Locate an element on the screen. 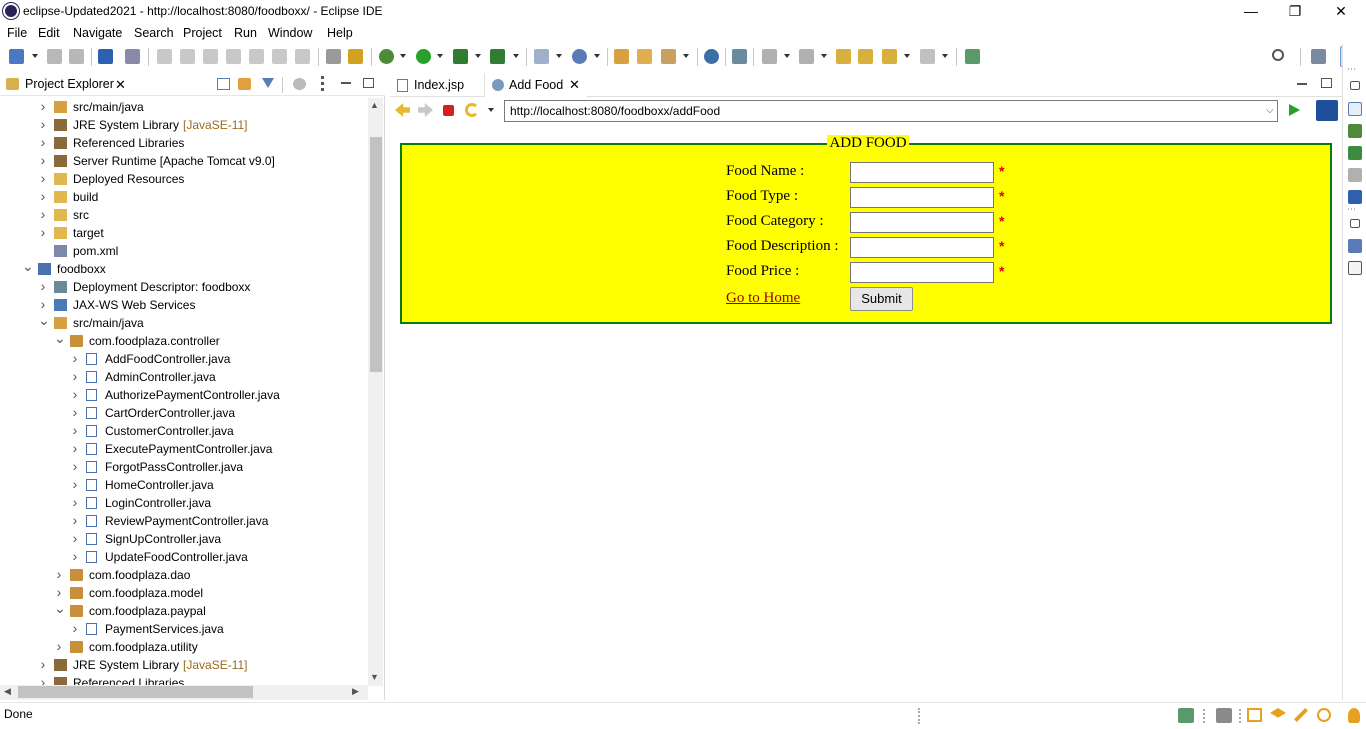 The width and height of the screenshot is (1366, 729). progress-icon is located at coordinates (1224, 715).